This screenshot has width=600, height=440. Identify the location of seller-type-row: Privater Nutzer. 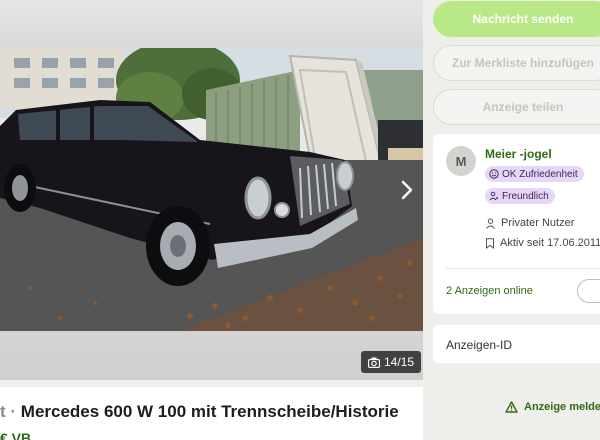
(529, 223).